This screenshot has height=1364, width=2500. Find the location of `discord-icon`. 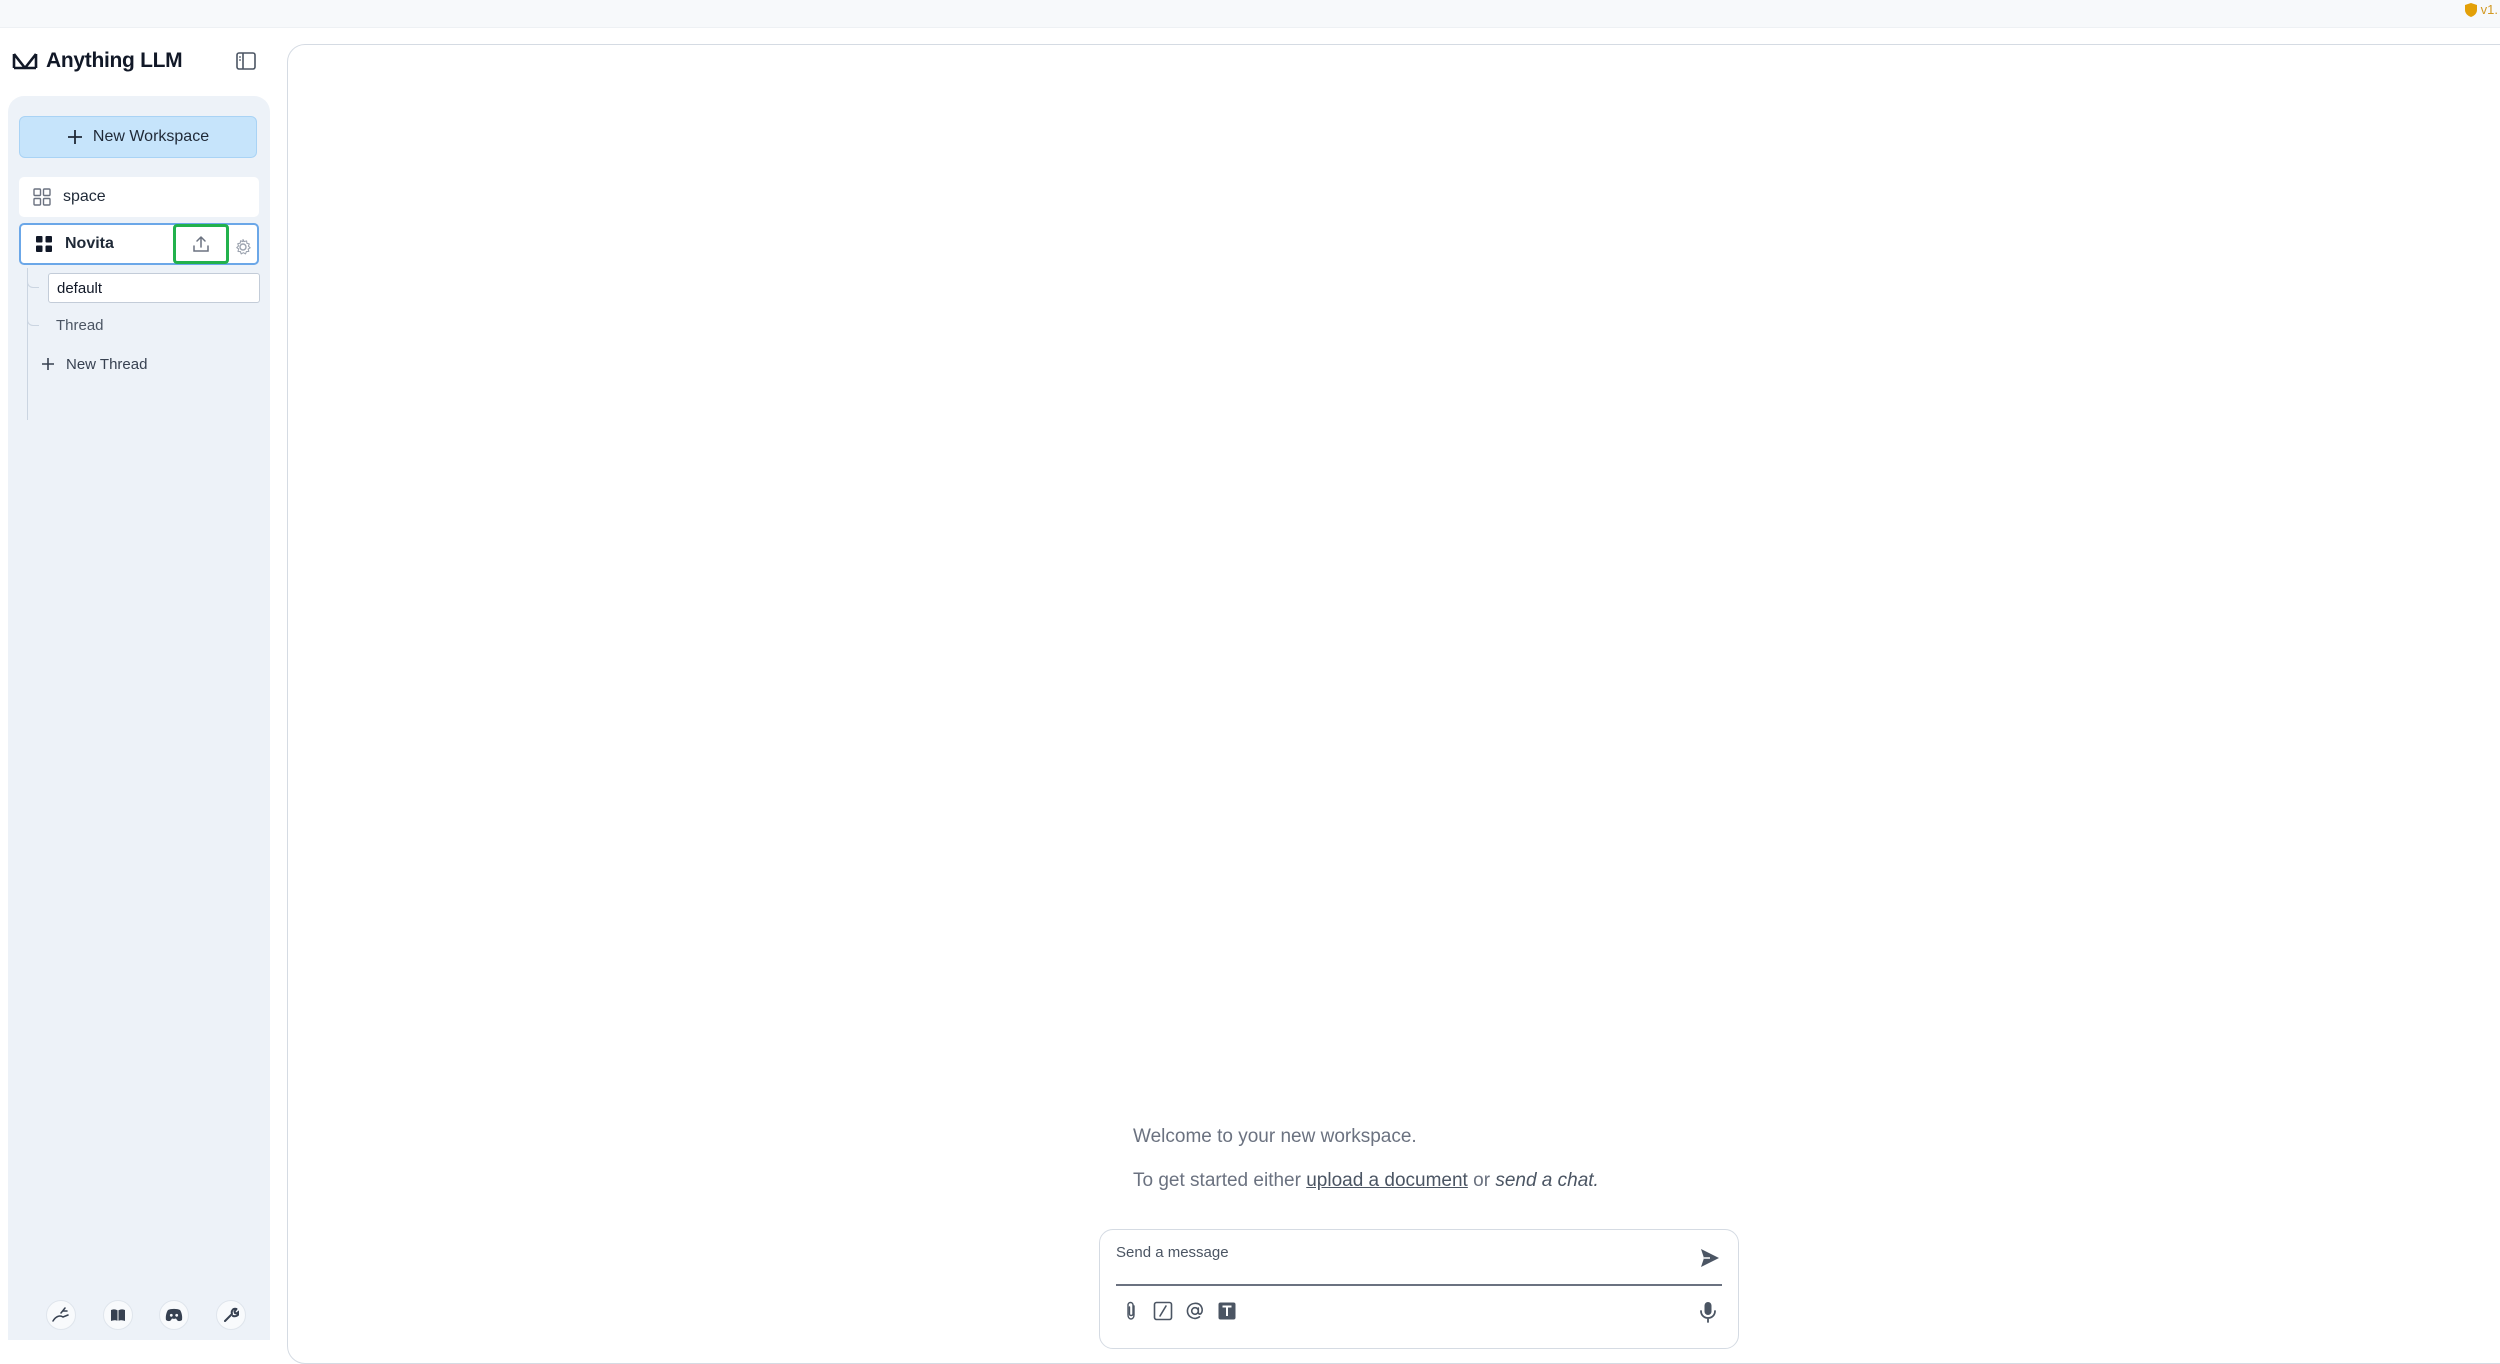

discord-icon is located at coordinates (174, 1315).